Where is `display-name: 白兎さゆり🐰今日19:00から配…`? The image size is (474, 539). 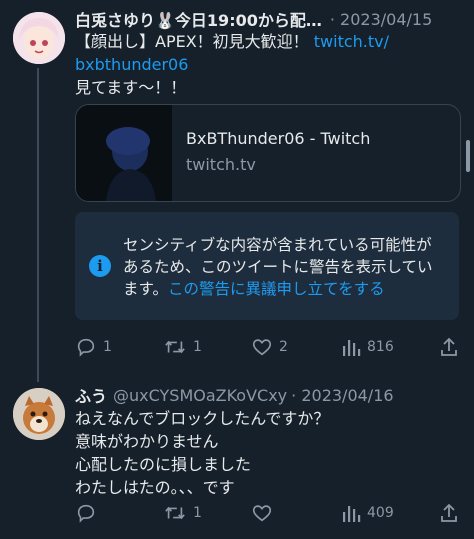 display-name: 白兎さゆり🐰今日19:00から配… is located at coordinates (198, 19).